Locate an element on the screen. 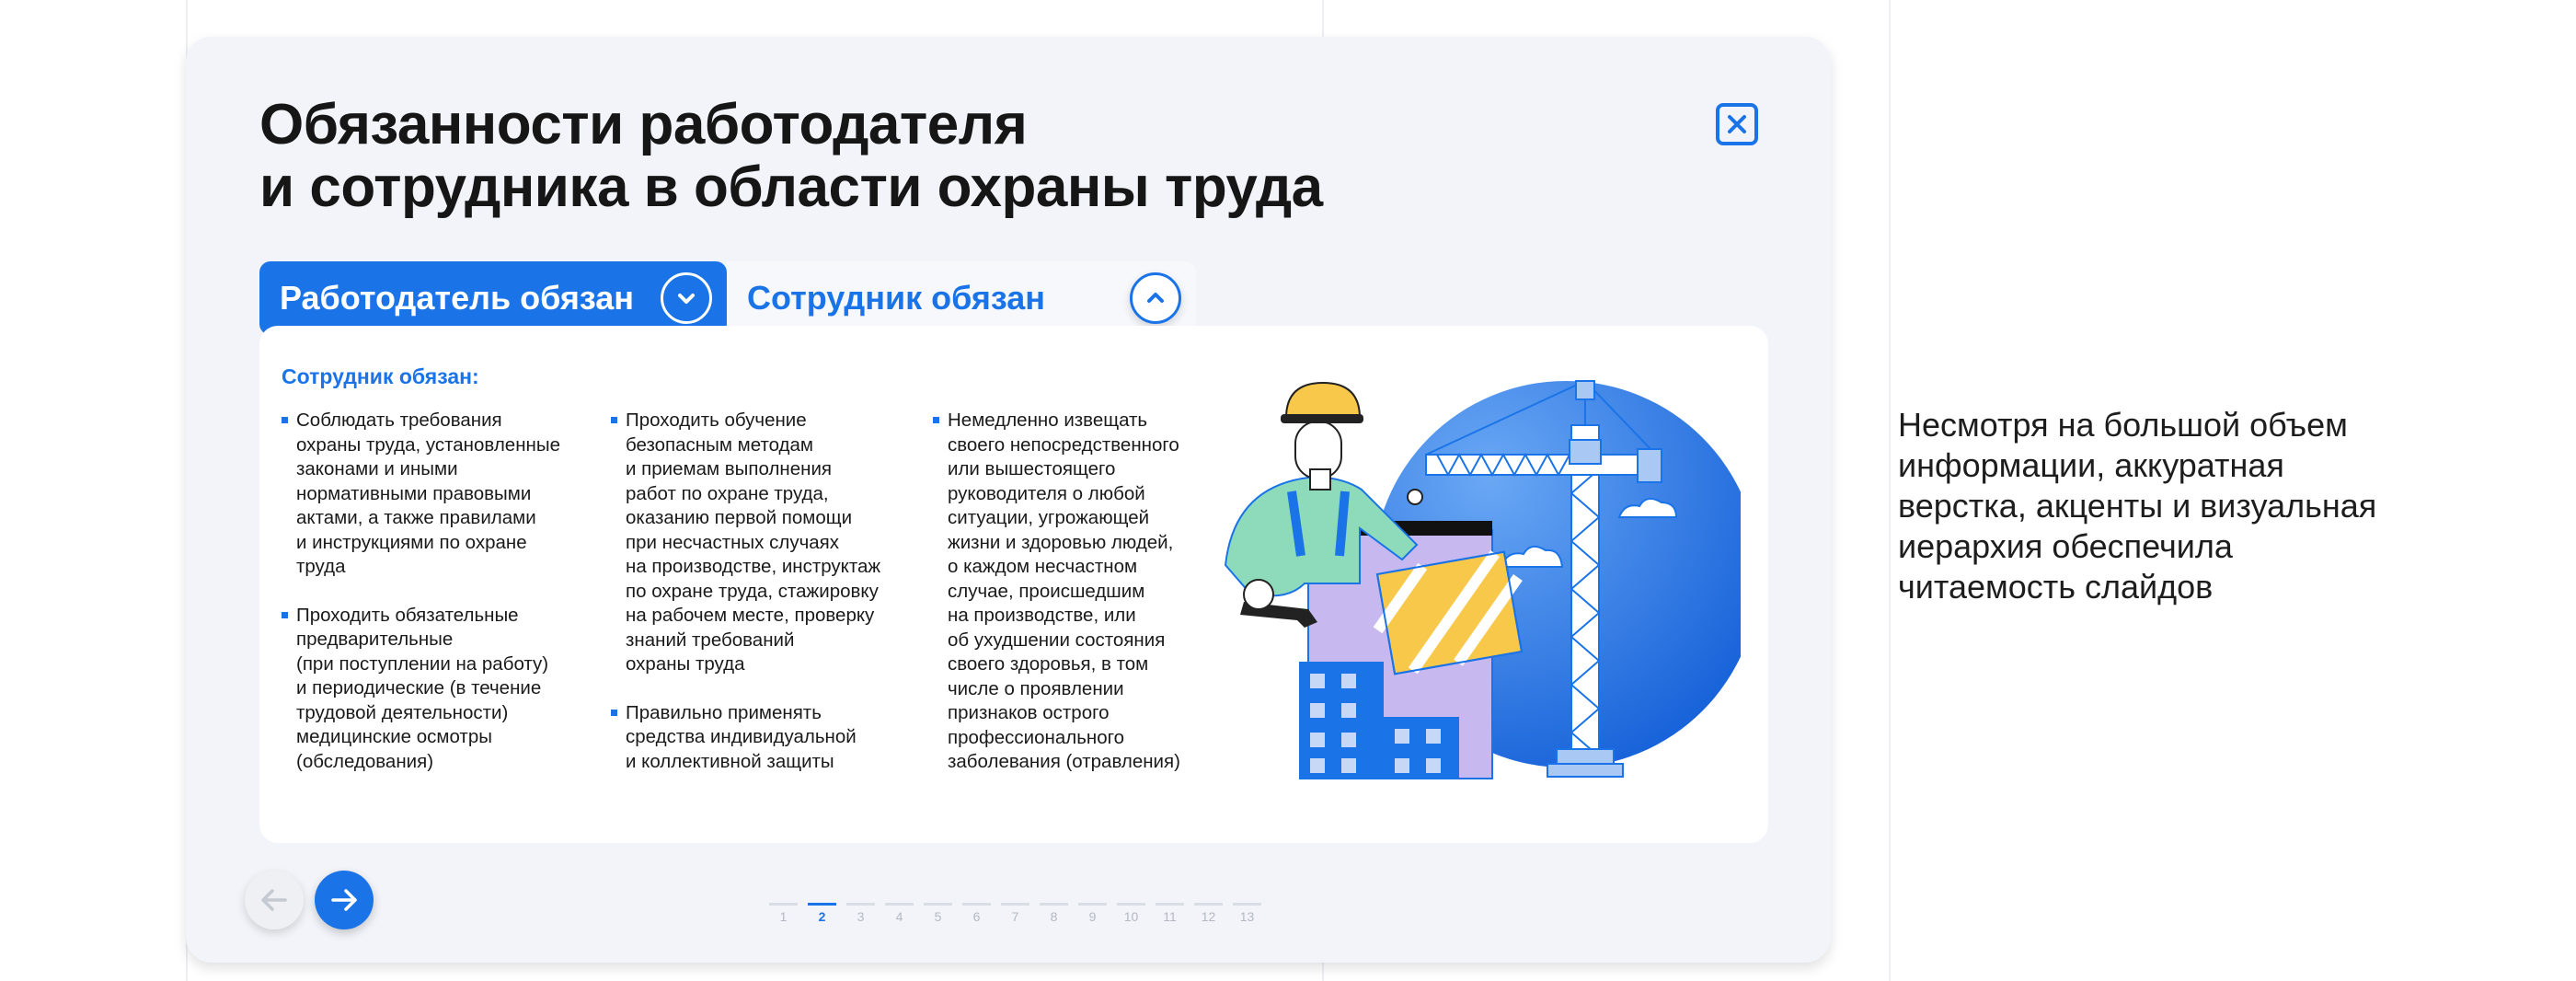  page-number: 9 is located at coordinates (1092, 916).